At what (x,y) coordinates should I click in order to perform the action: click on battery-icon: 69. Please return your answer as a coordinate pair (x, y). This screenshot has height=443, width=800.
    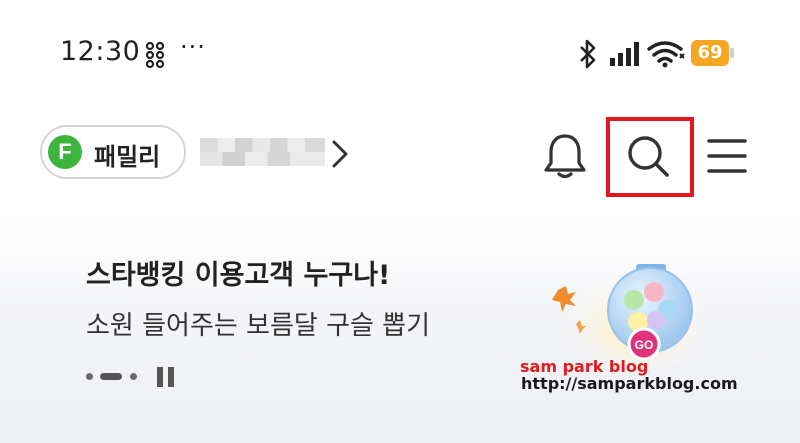
    Looking at the image, I should click on (713, 53).